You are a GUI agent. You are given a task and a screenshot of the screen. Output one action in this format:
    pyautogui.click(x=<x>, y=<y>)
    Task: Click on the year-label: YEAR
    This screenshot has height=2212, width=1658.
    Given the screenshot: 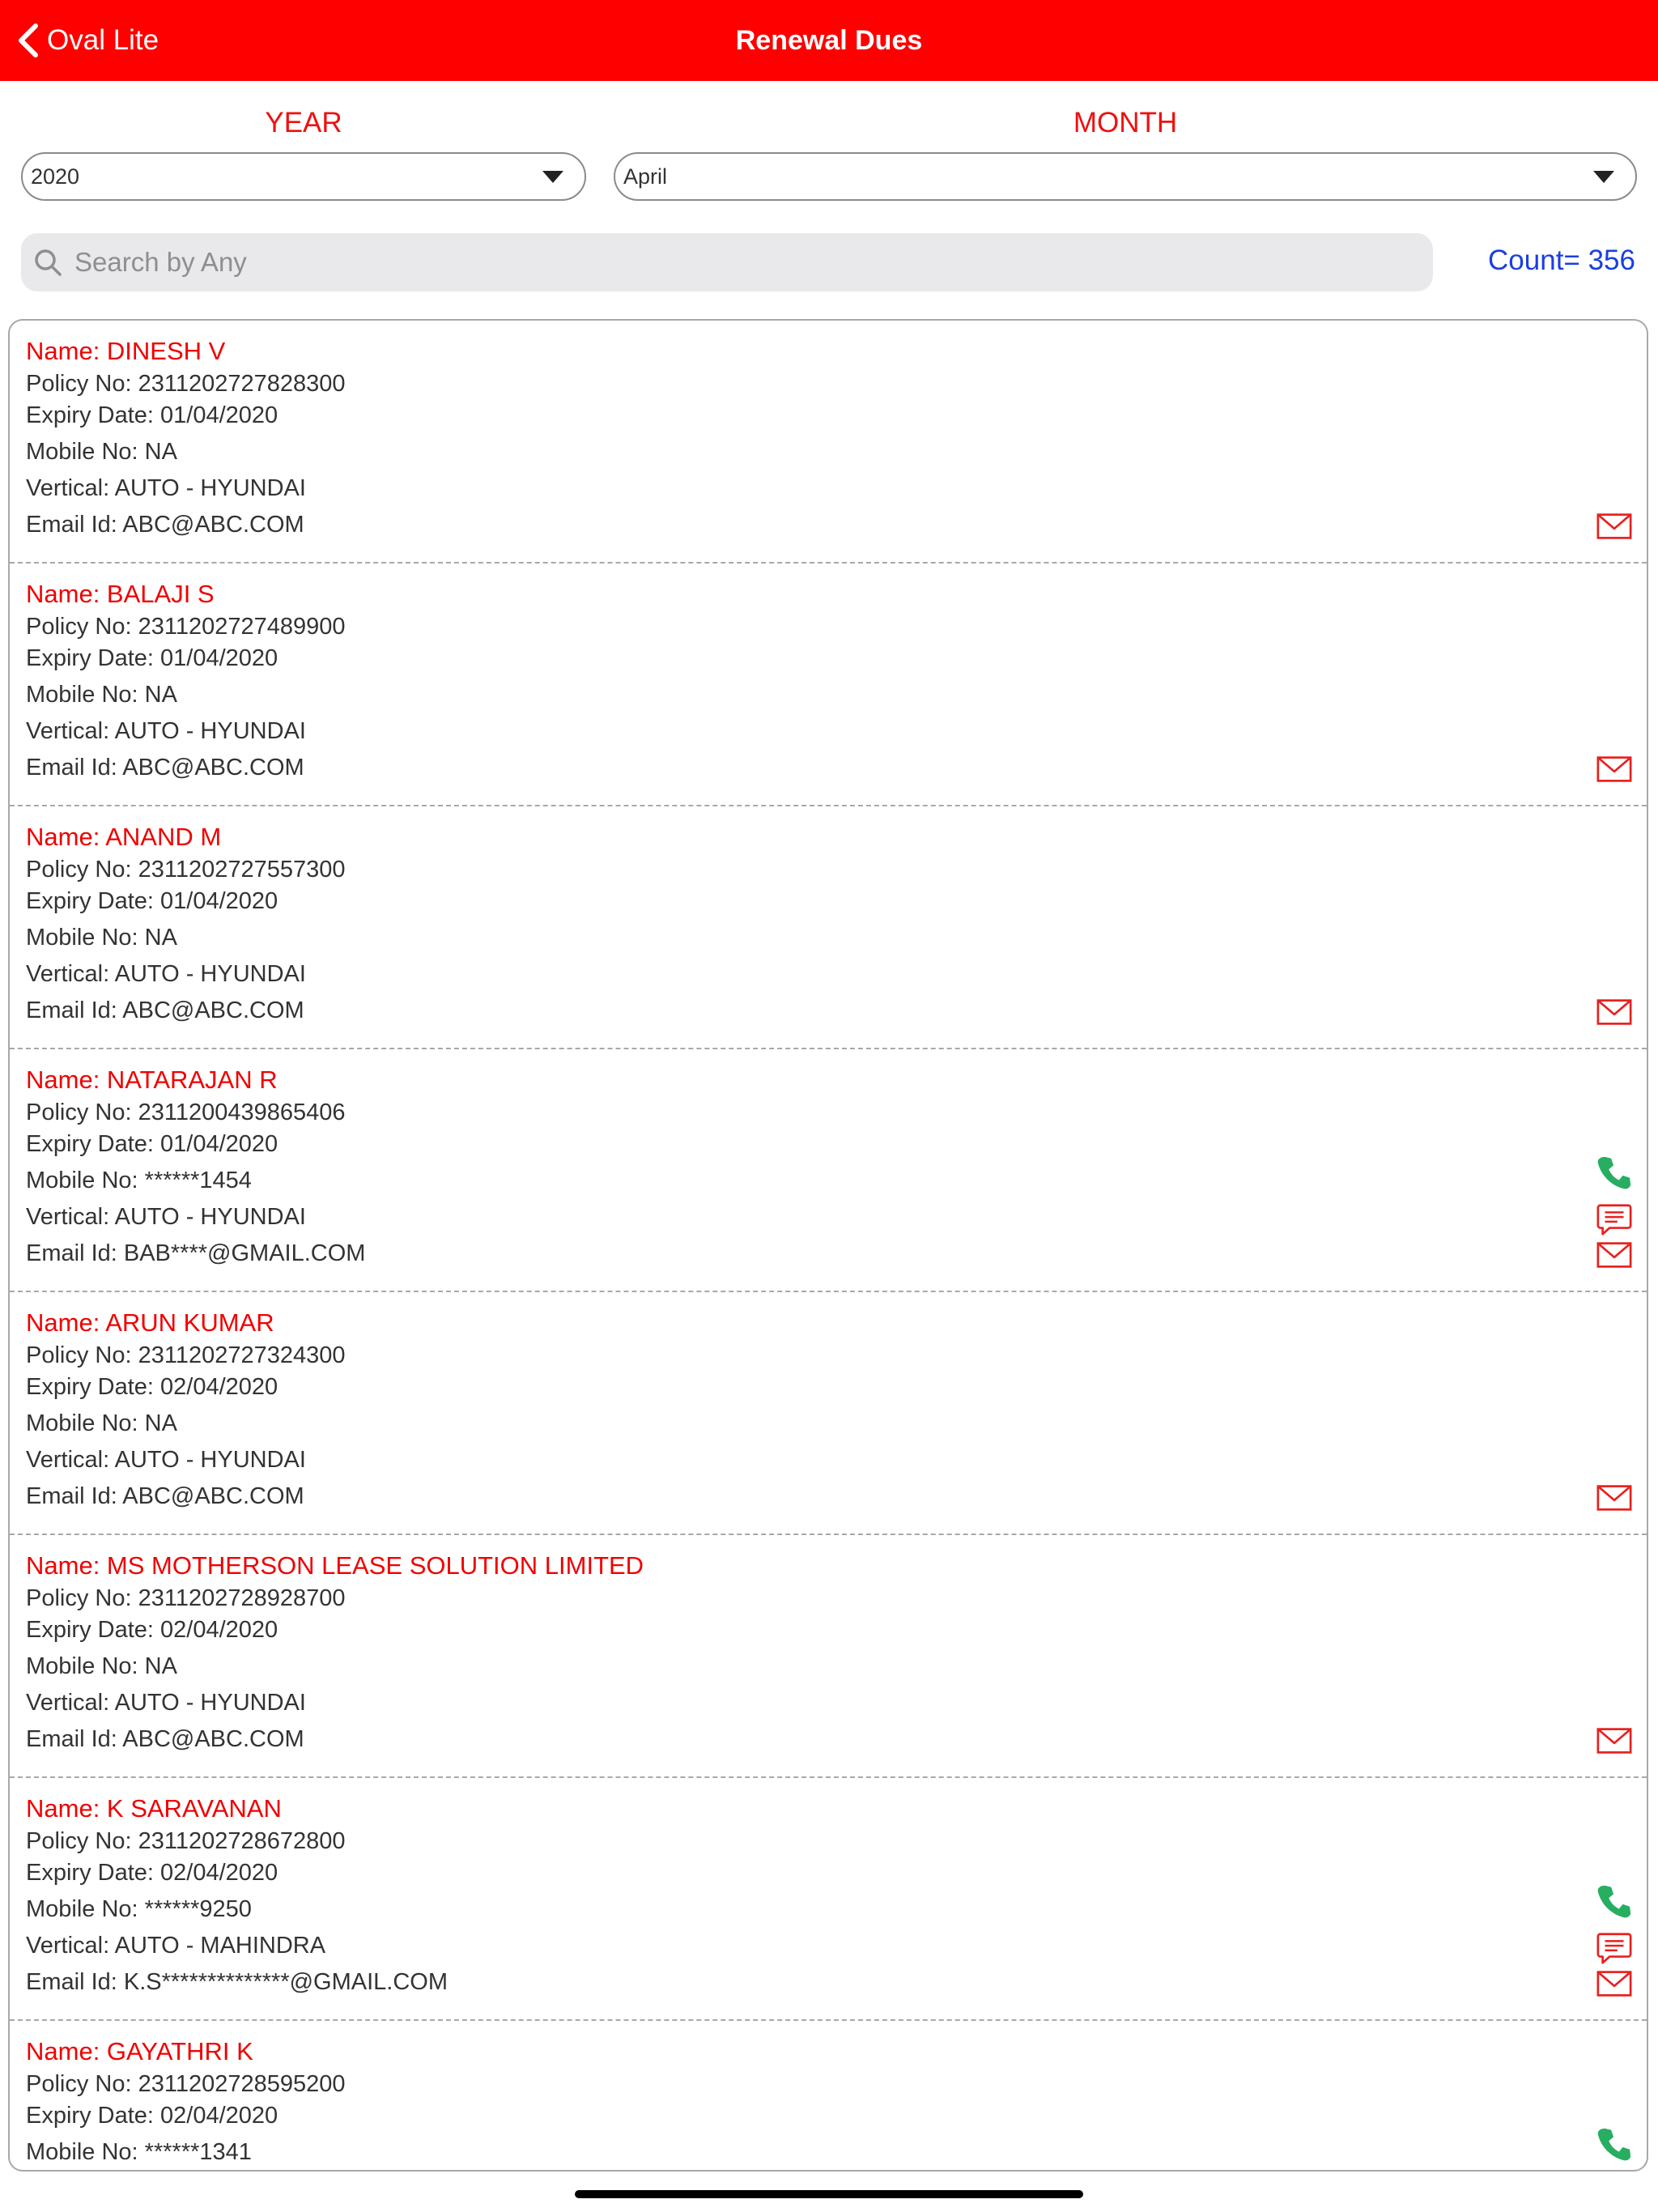 What is the action you would take?
    pyautogui.click(x=303, y=122)
    